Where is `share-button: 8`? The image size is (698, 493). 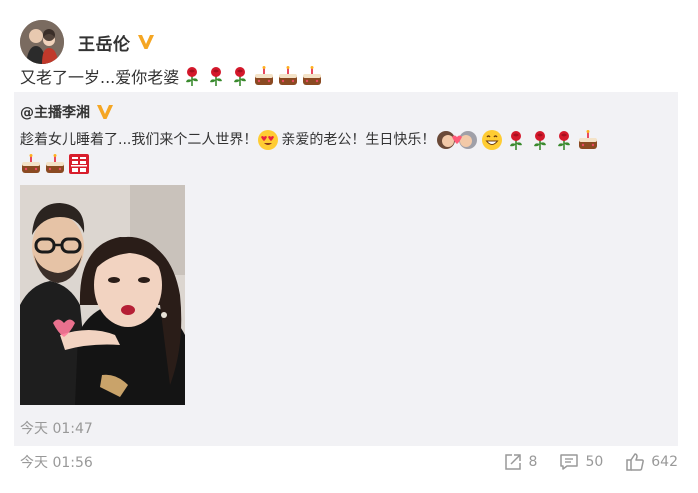 share-button: 8 is located at coordinates (520, 462).